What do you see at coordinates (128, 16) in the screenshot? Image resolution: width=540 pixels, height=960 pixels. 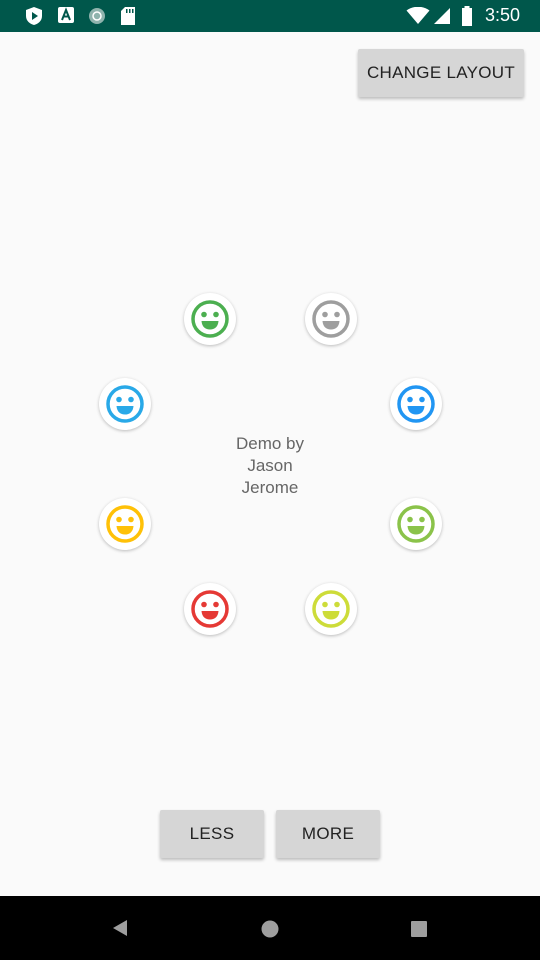 I see `sd-card-icon` at bounding box center [128, 16].